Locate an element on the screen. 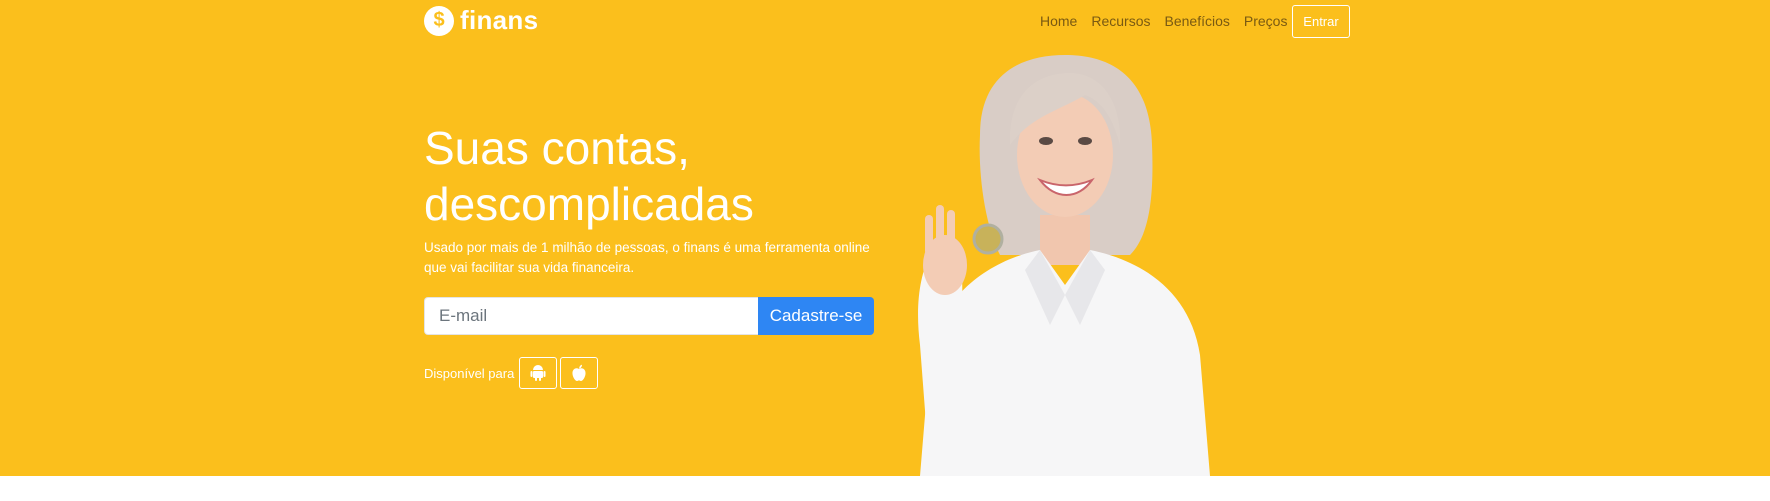  hero-title-line2: descomplicadas is located at coordinates (589, 204).